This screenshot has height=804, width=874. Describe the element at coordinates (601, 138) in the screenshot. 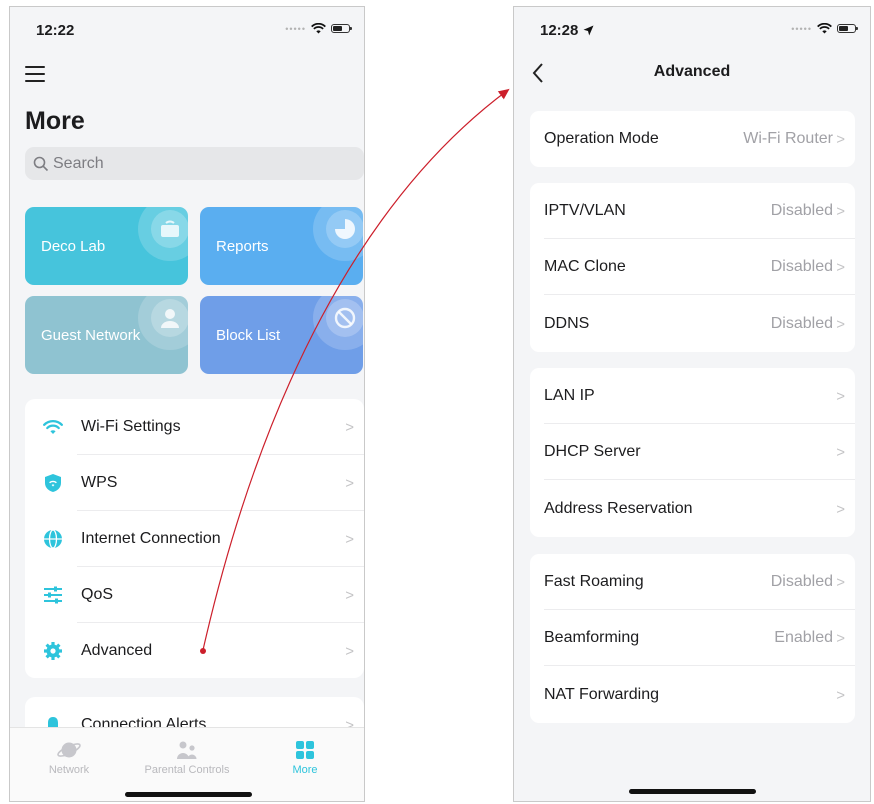

I see `row-label: Operation Mode` at that location.